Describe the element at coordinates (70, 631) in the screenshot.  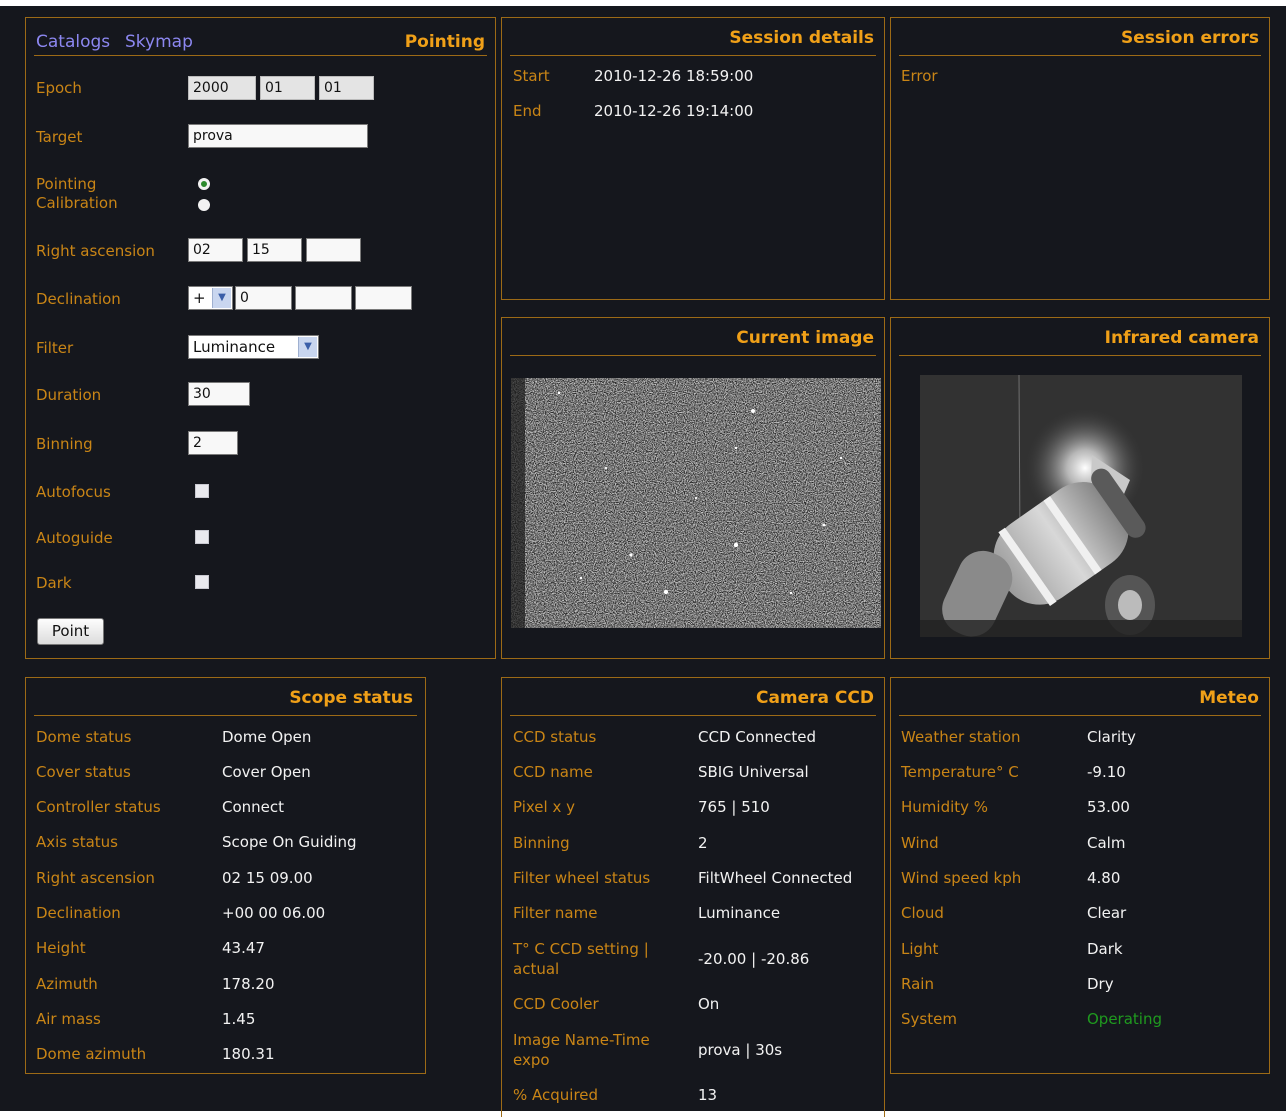
I see `point-button: Point` at that location.